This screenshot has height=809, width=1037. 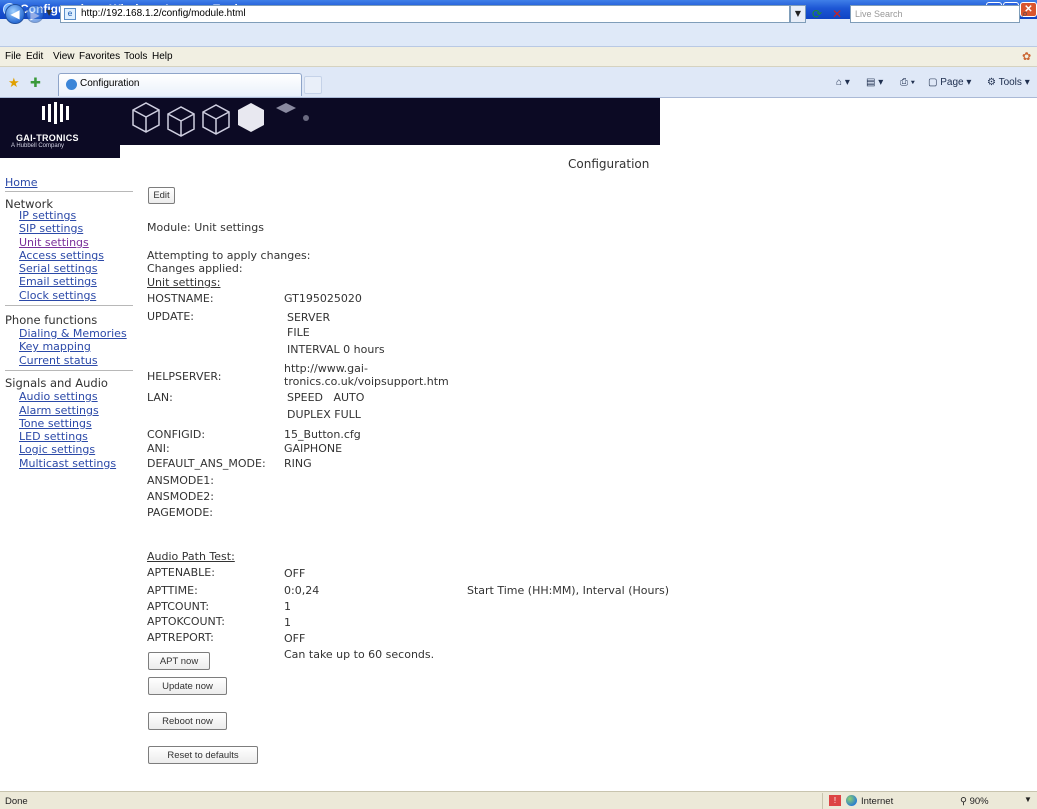 What do you see at coordinates (295, 573) in the screenshot?
I see `aptenable-value: OFF` at bounding box center [295, 573].